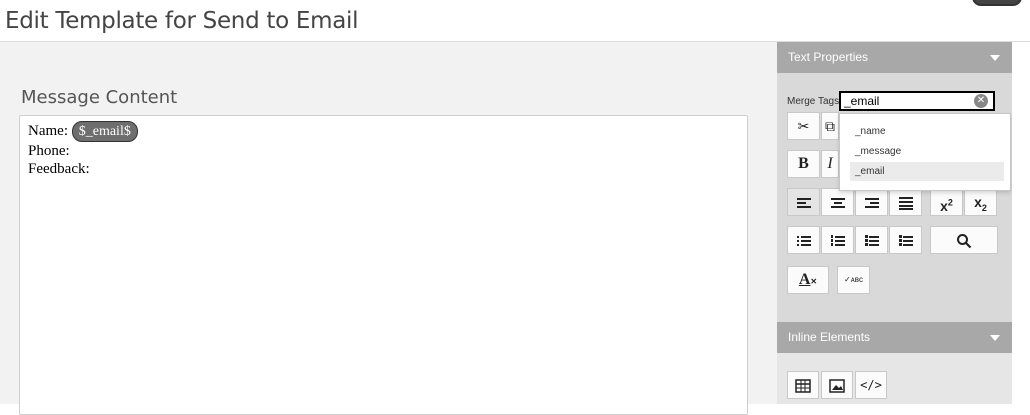 The image size is (1030, 415). I want to click on search-icon, so click(964, 241).